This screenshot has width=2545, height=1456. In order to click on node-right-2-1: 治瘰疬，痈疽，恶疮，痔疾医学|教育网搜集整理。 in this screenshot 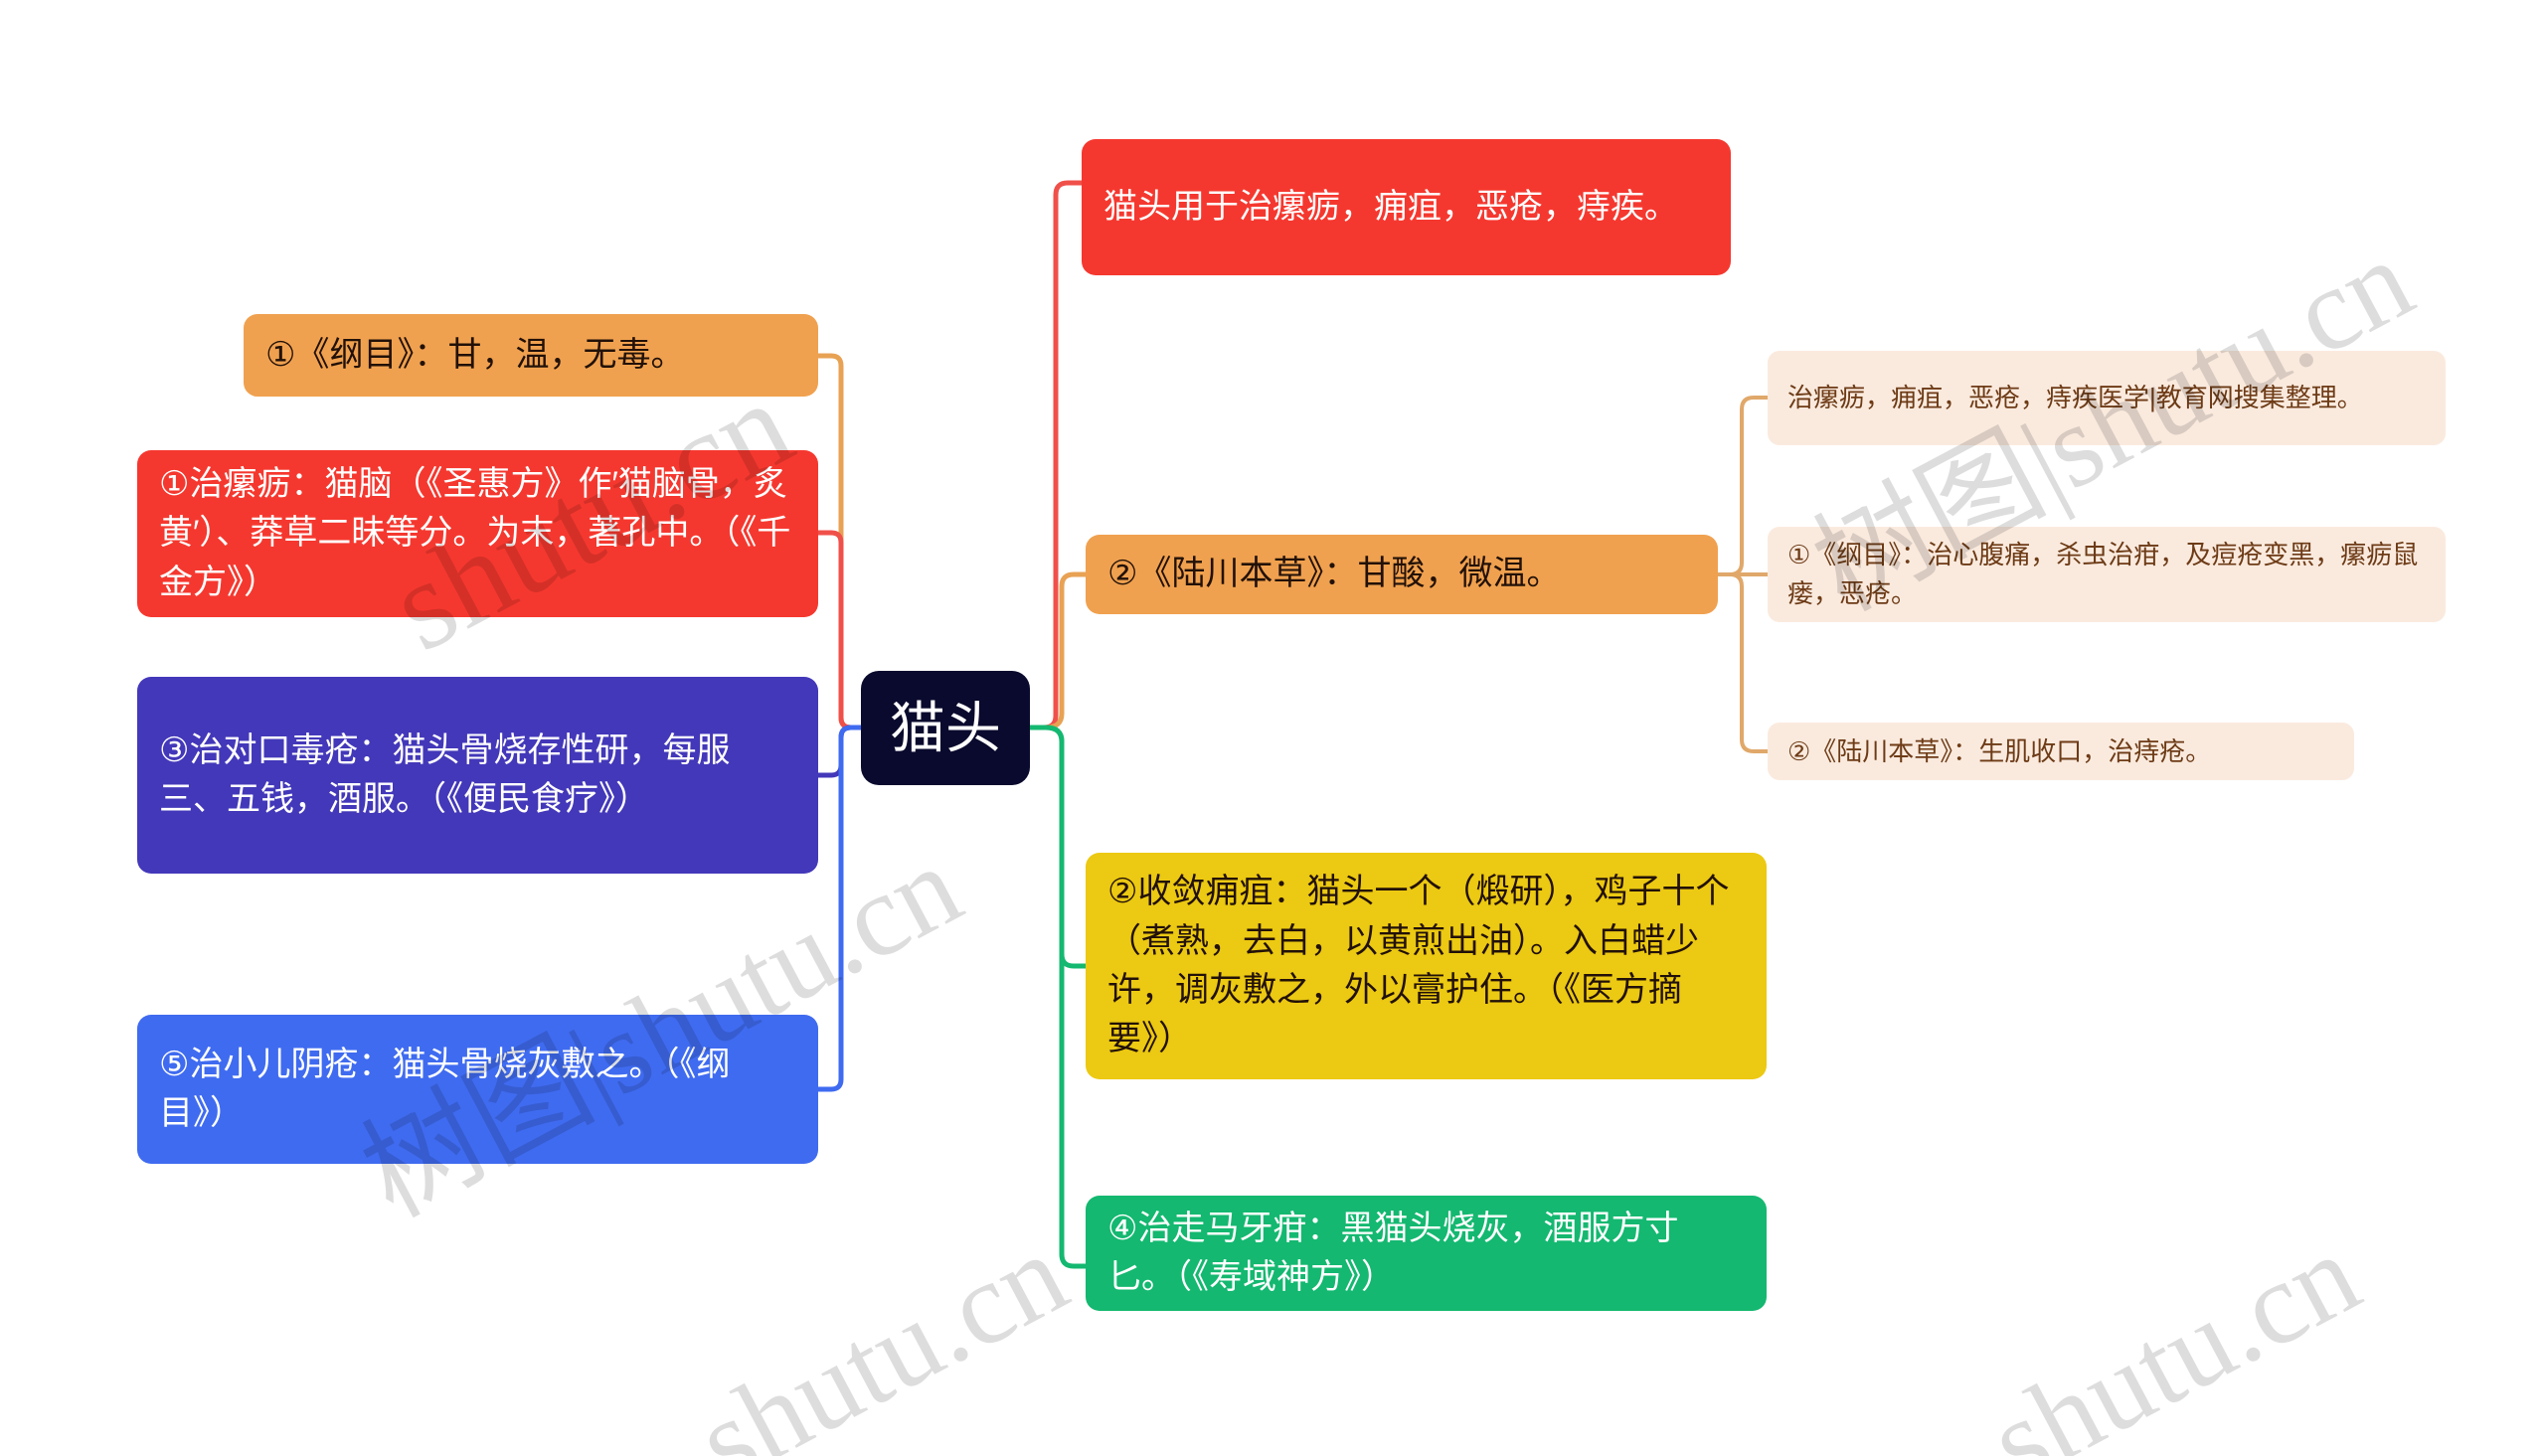, I will do `click(2107, 398)`.